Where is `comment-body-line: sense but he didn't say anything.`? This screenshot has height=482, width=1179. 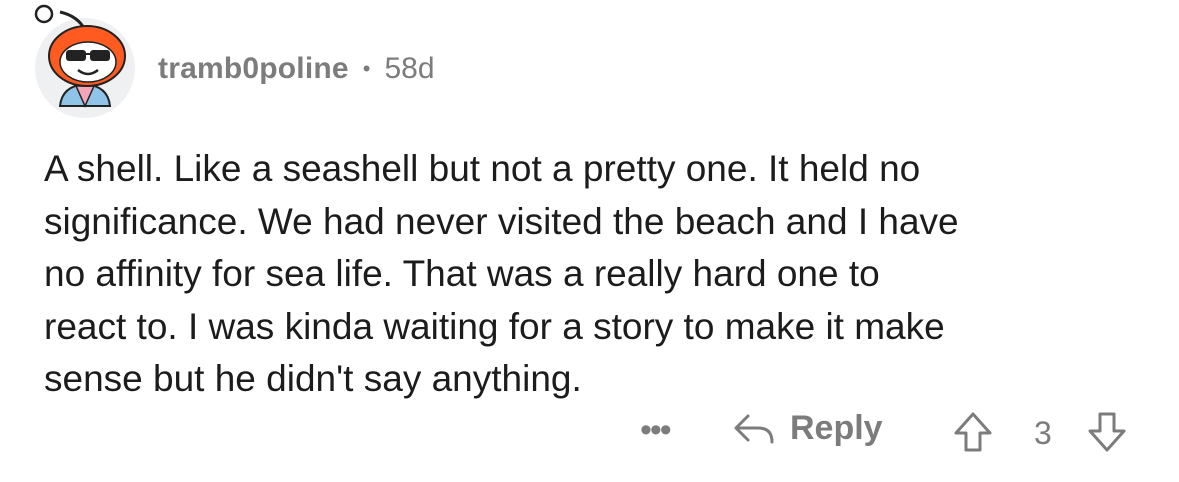 comment-body-line: sense but he didn't say anything. is located at coordinates (313, 378).